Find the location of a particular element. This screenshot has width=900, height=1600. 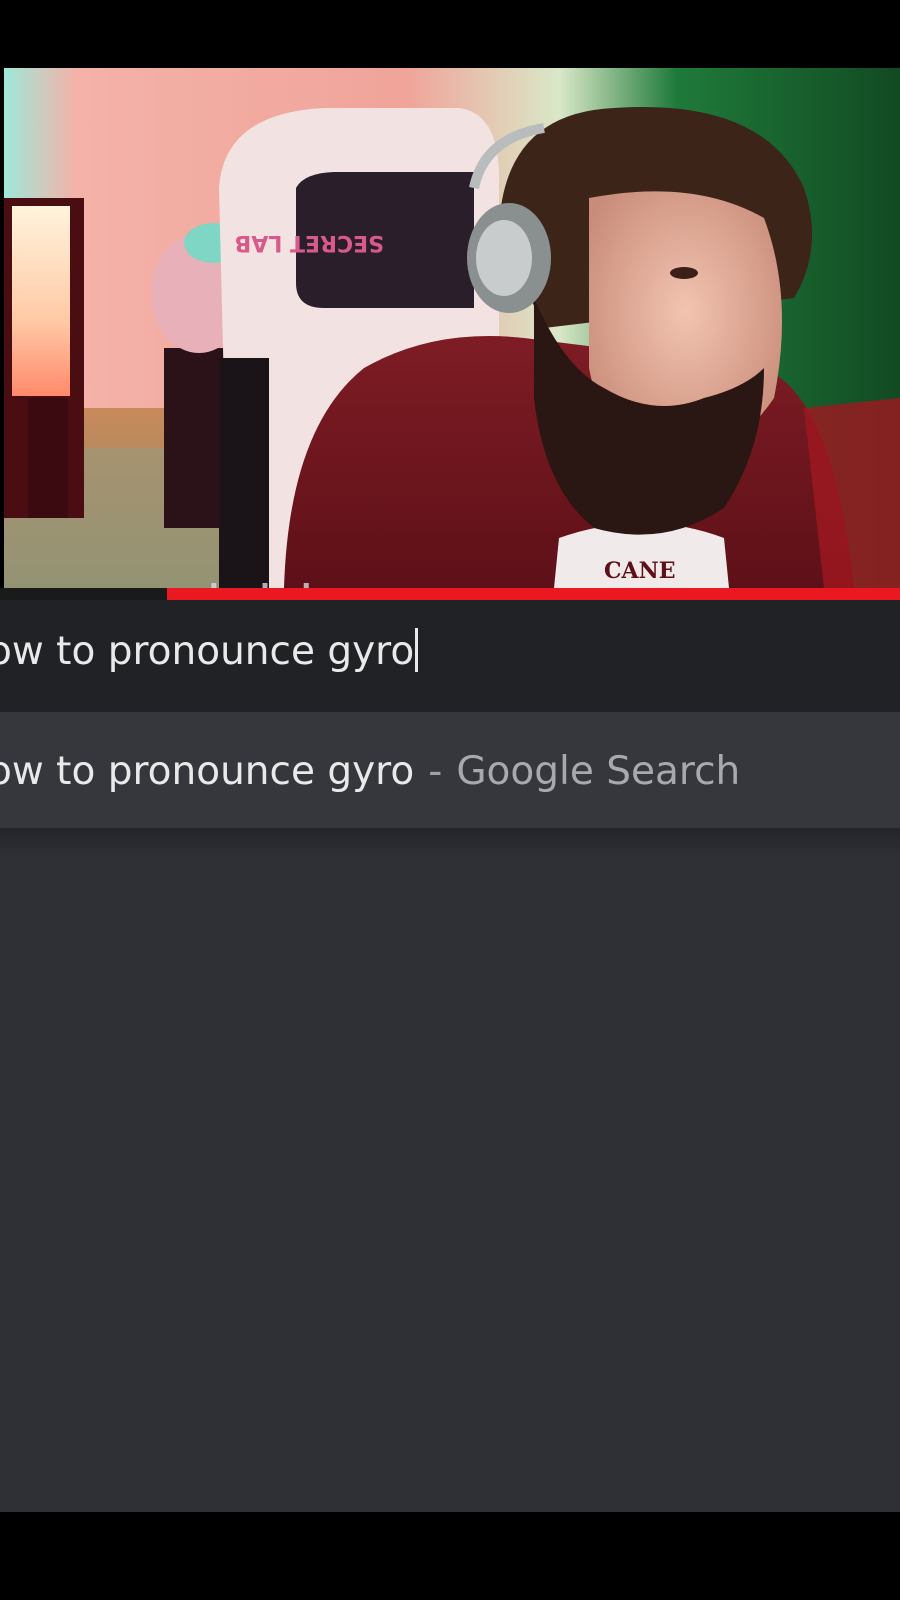

suggestion-content: ow to pronounce gyro - Google Search is located at coordinates (370, 771).